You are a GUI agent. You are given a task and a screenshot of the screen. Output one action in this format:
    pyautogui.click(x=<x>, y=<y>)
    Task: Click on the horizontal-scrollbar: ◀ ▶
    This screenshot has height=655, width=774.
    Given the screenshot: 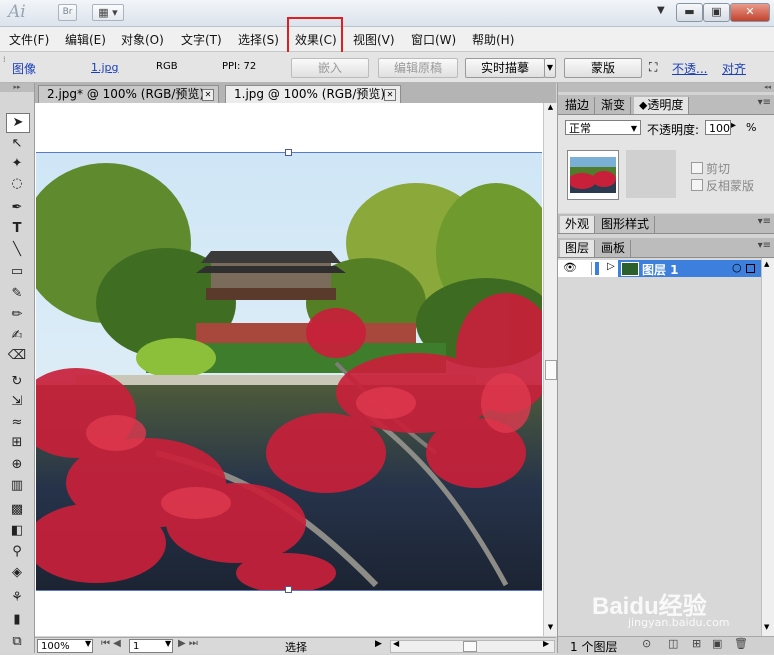 What is the action you would take?
    pyautogui.click(x=472, y=646)
    